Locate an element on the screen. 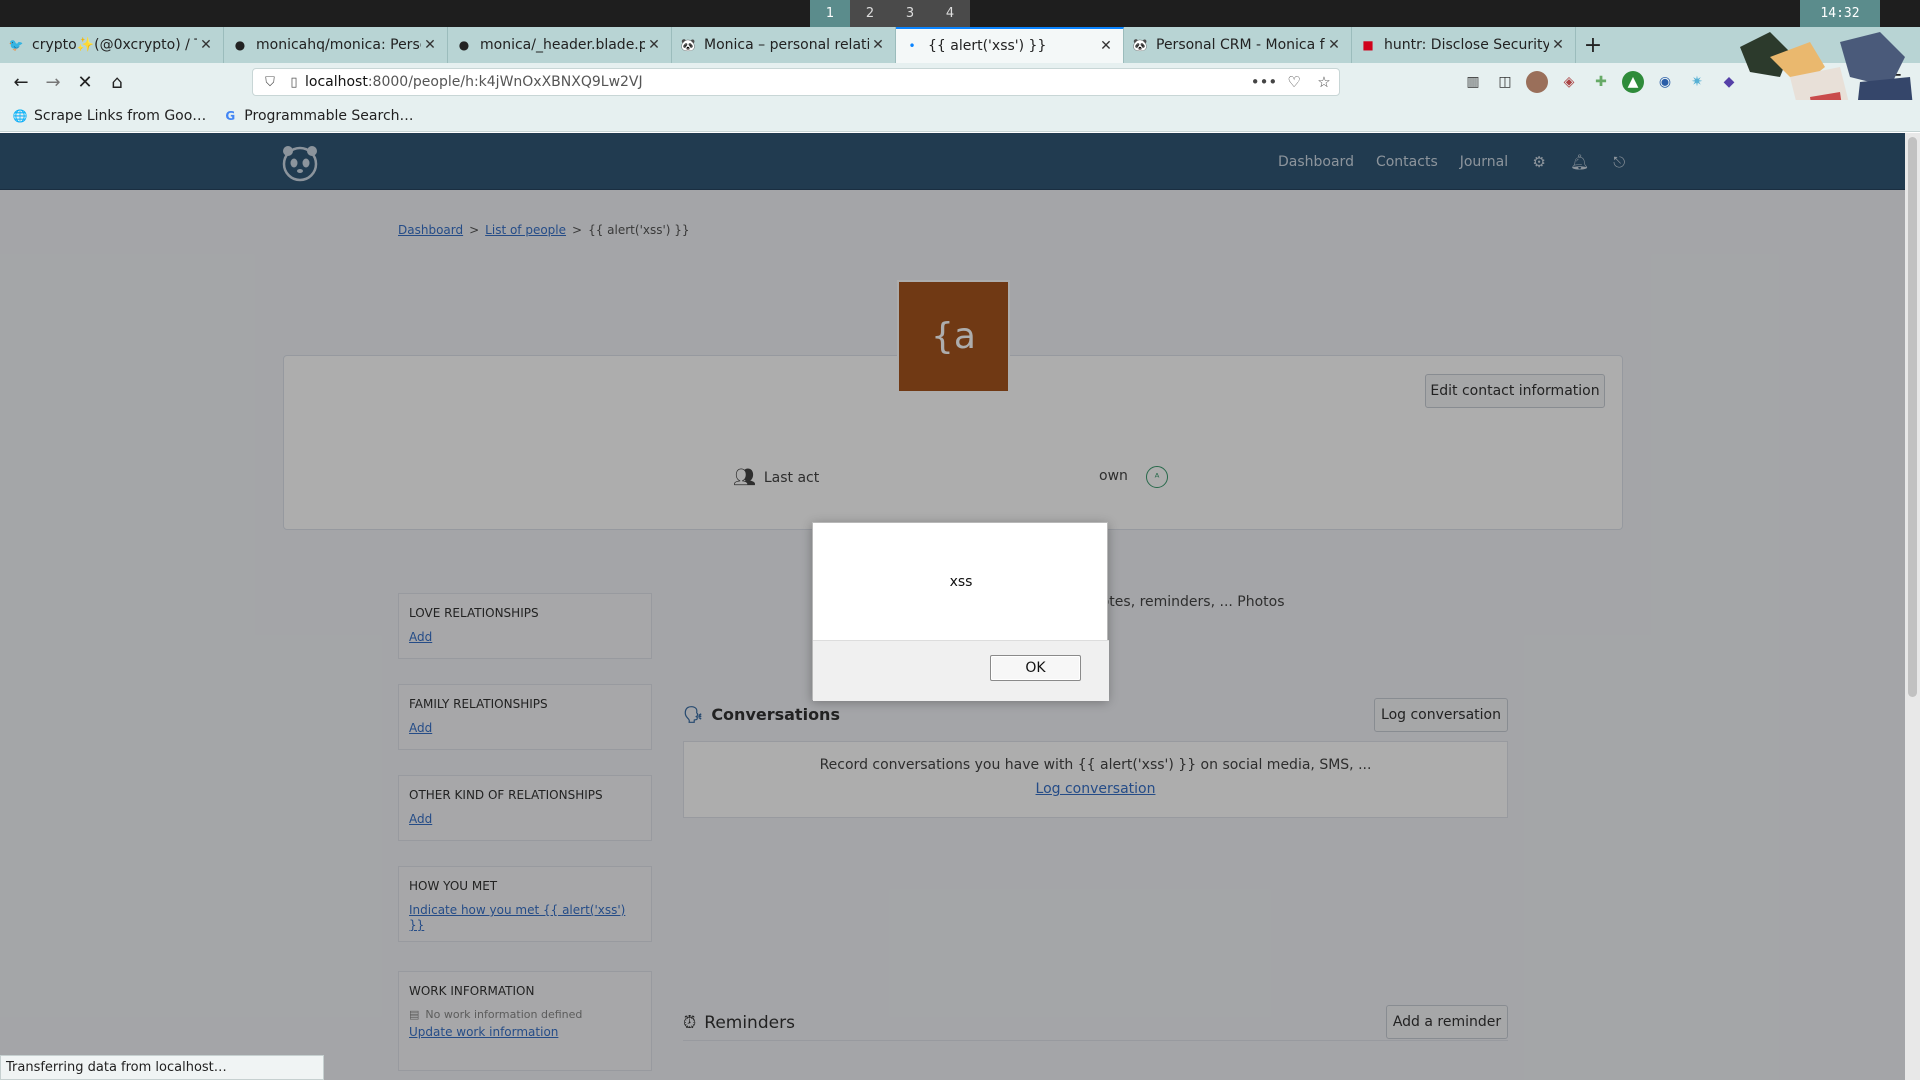  new-tab-button: + is located at coordinates (1593, 45).